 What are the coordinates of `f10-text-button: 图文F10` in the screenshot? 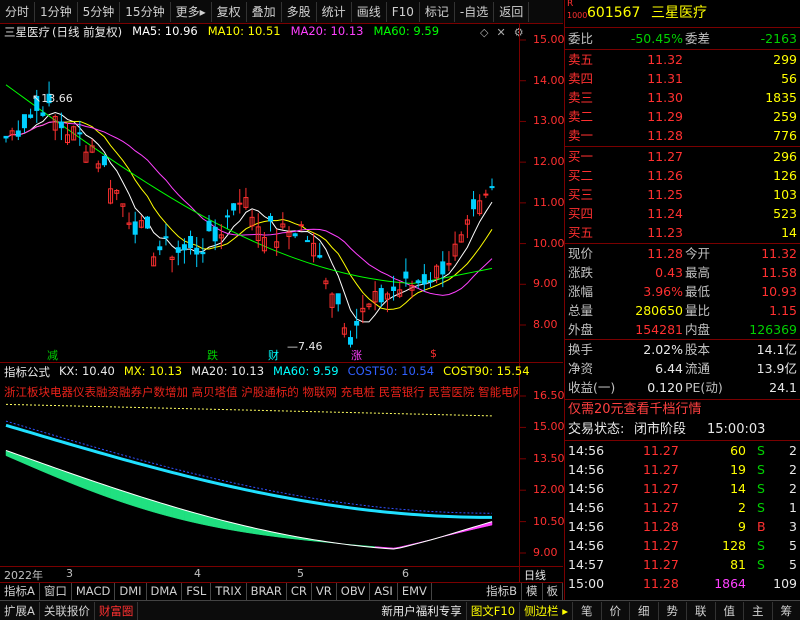 It's located at (494, 610).